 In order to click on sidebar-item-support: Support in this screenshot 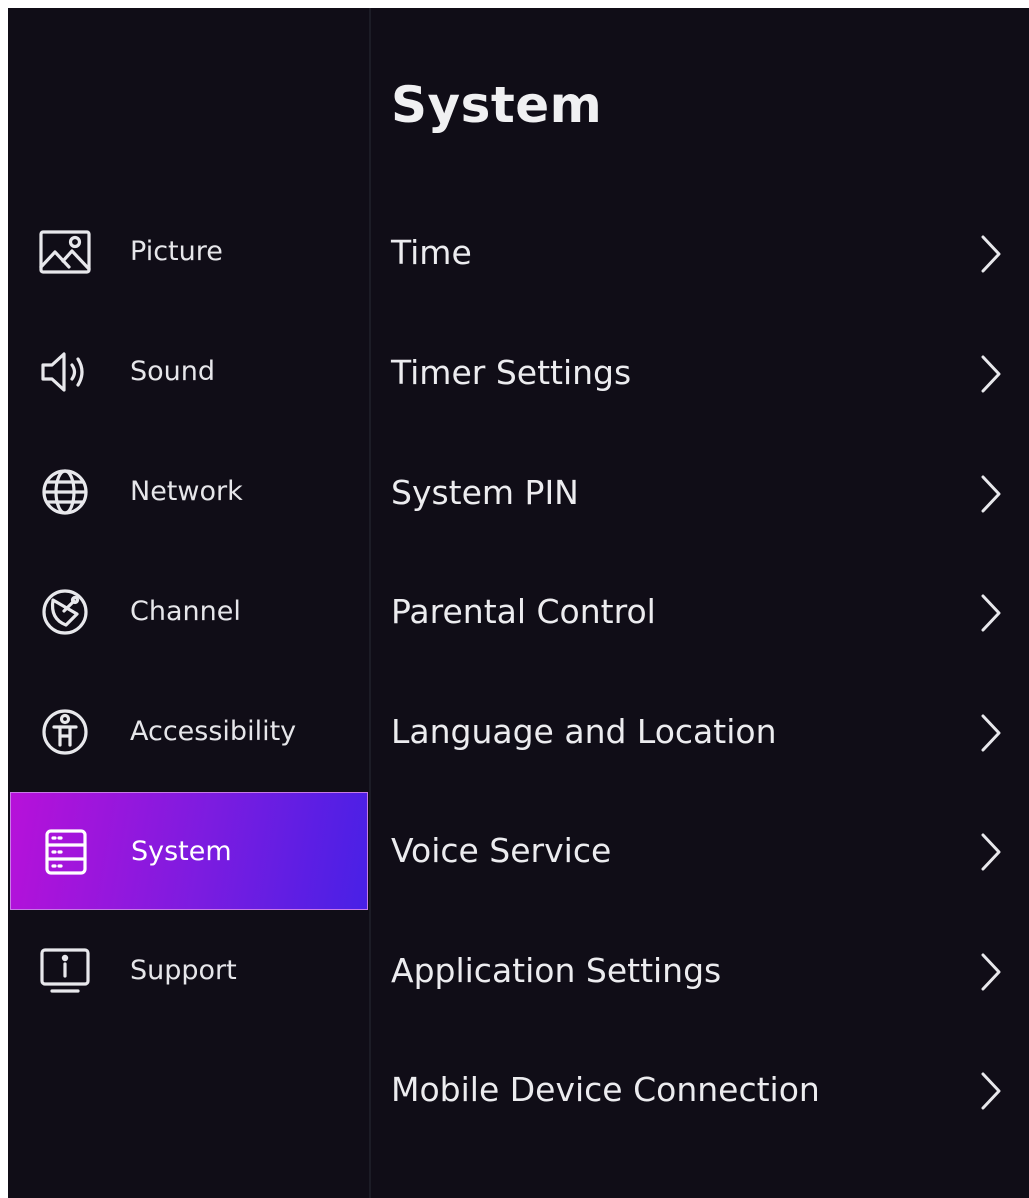, I will do `click(189, 971)`.